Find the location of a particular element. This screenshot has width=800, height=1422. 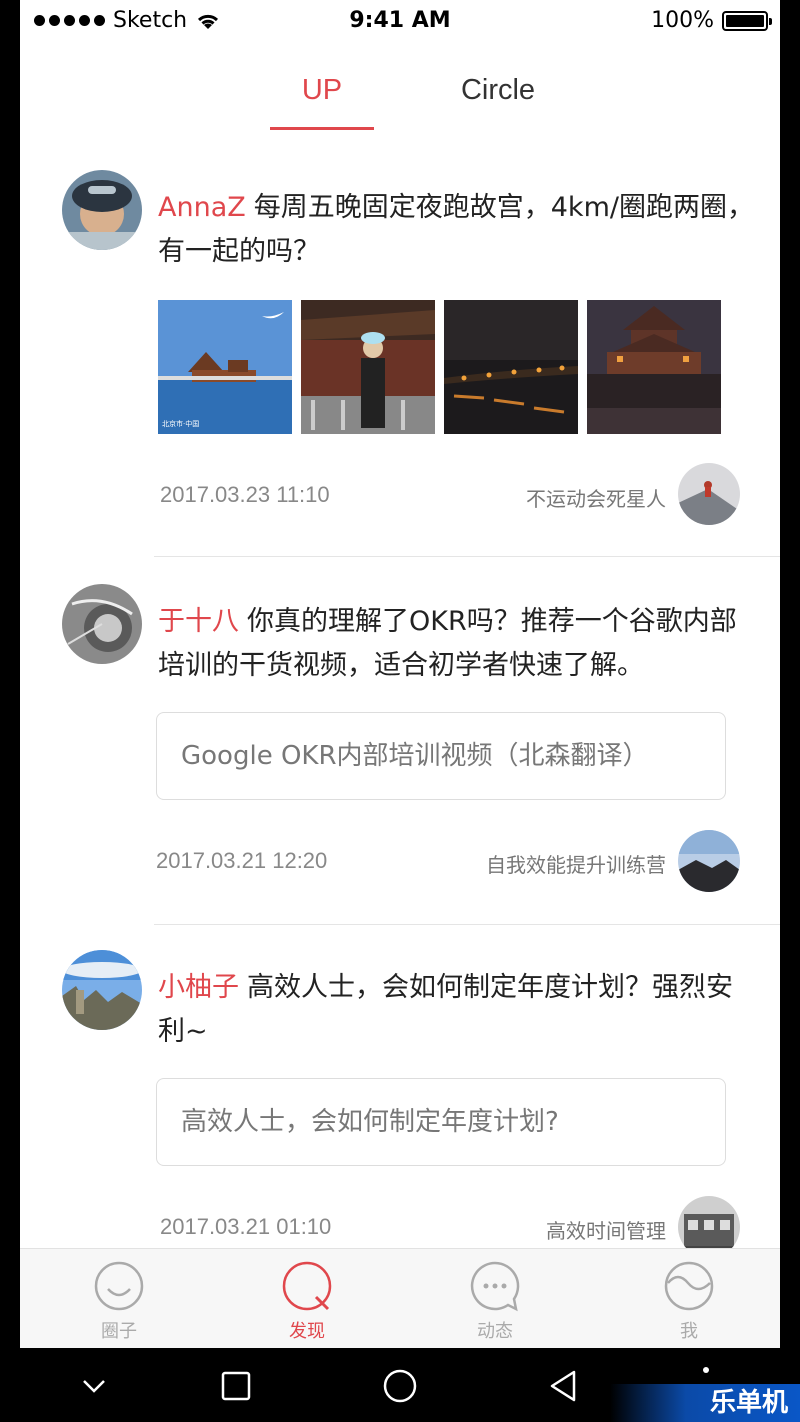

link-card: 高效人士，会如何制定年度计划? is located at coordinates (441, 1122).